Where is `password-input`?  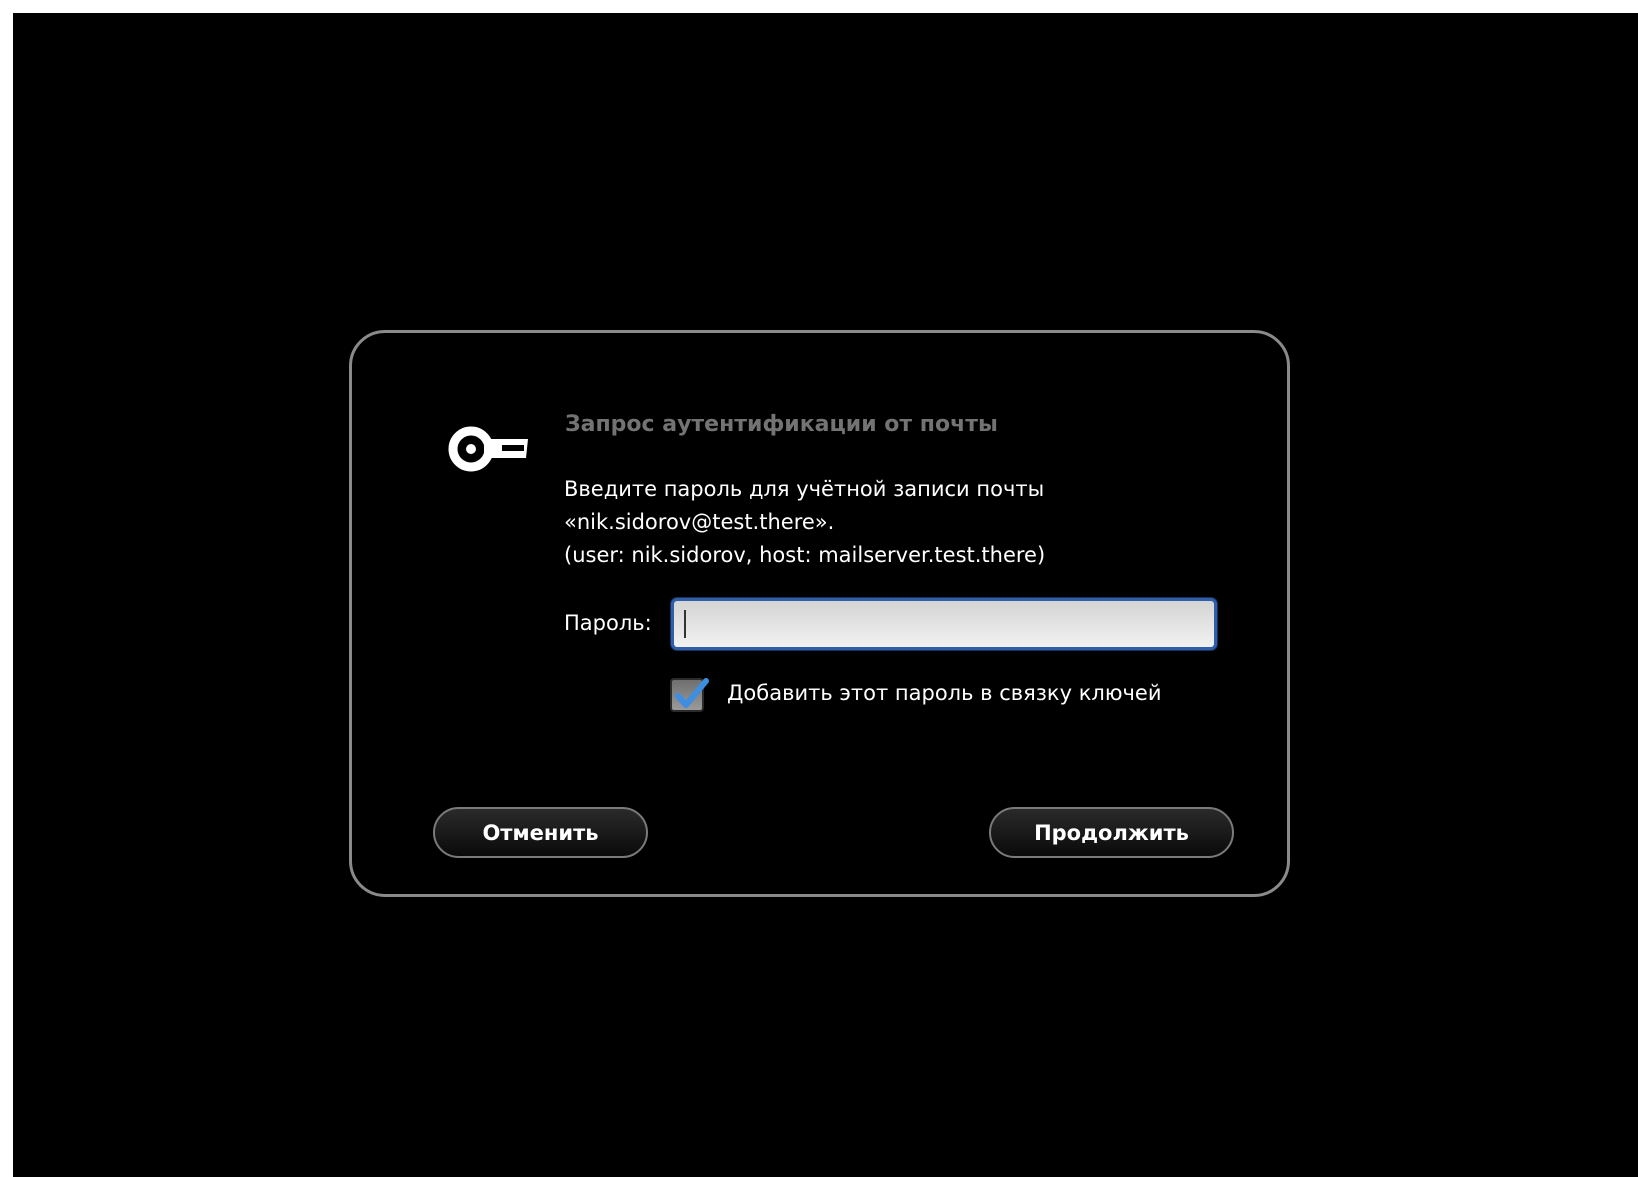 password-input is located at coordinates (944, 624).